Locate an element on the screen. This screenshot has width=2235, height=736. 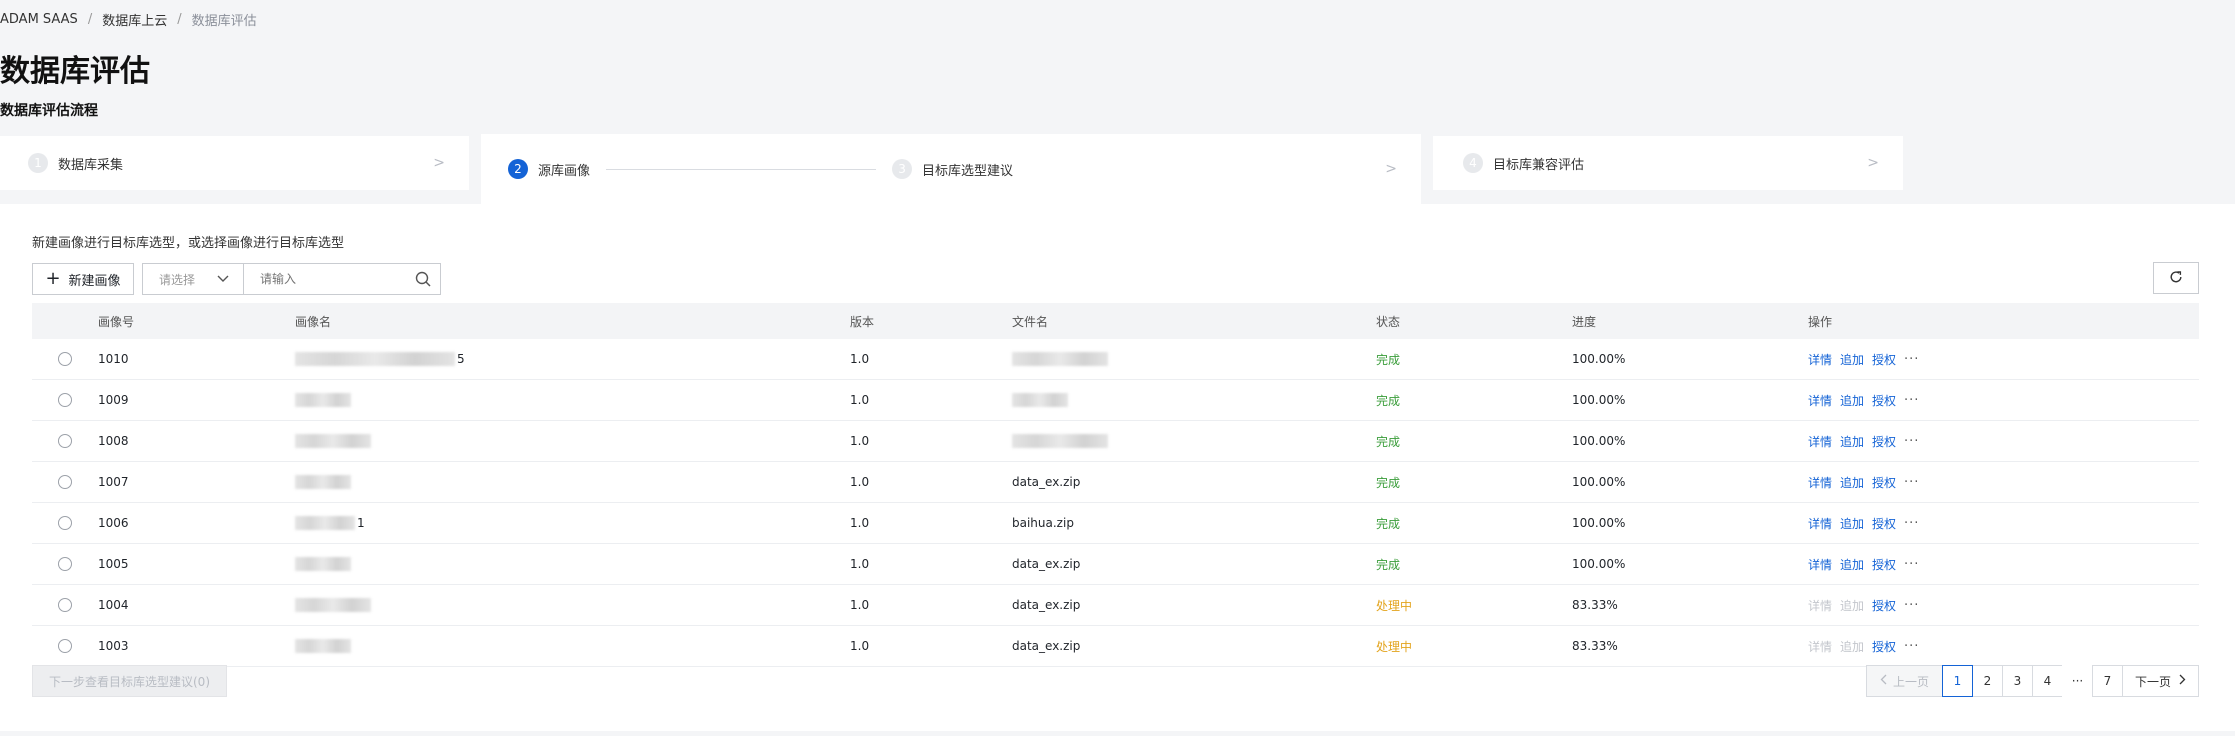
status-text: 处理中 is located at coordinates (1394, 605).